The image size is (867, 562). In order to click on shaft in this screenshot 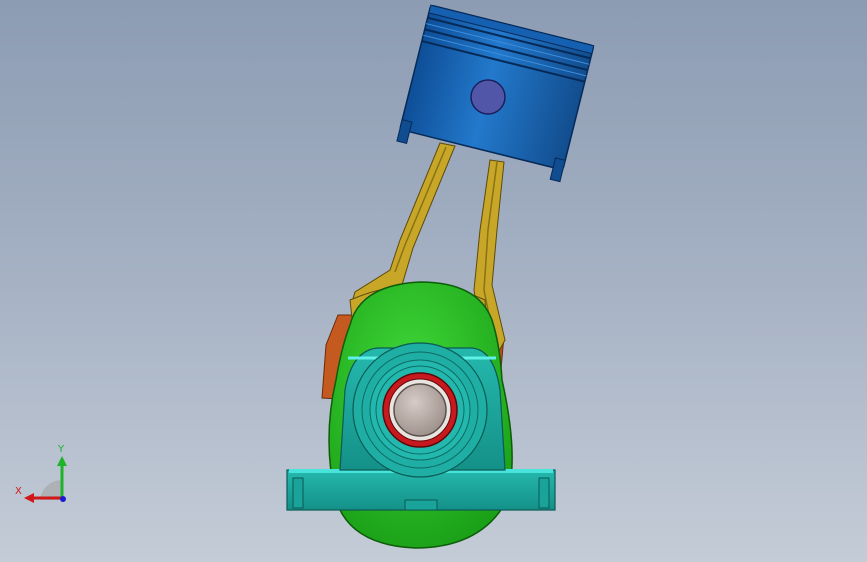, I will do `click(420, 410)`.